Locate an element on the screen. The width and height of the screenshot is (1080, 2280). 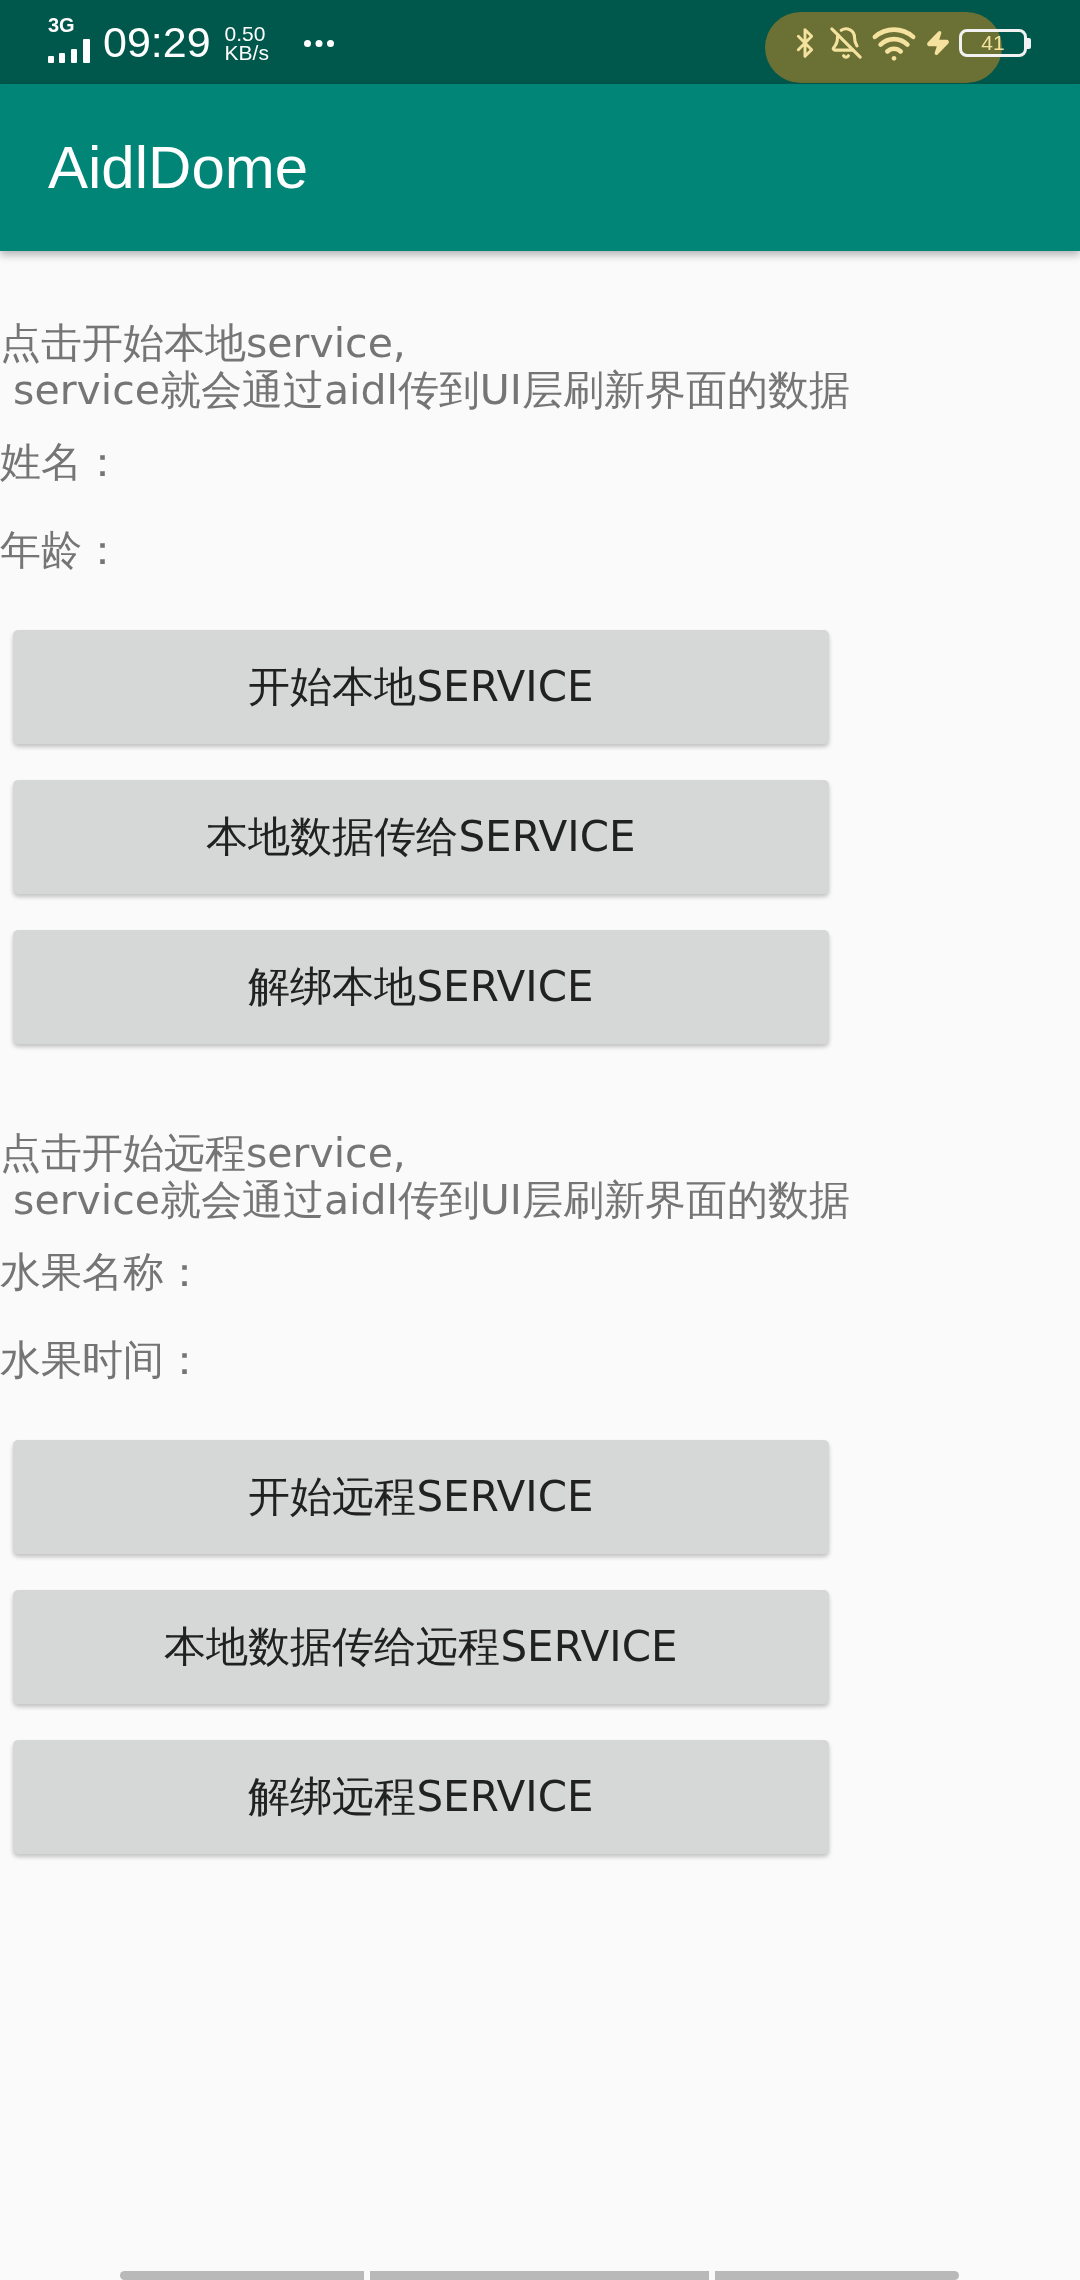
more-dots-icon is located at coordinates (318, 43).